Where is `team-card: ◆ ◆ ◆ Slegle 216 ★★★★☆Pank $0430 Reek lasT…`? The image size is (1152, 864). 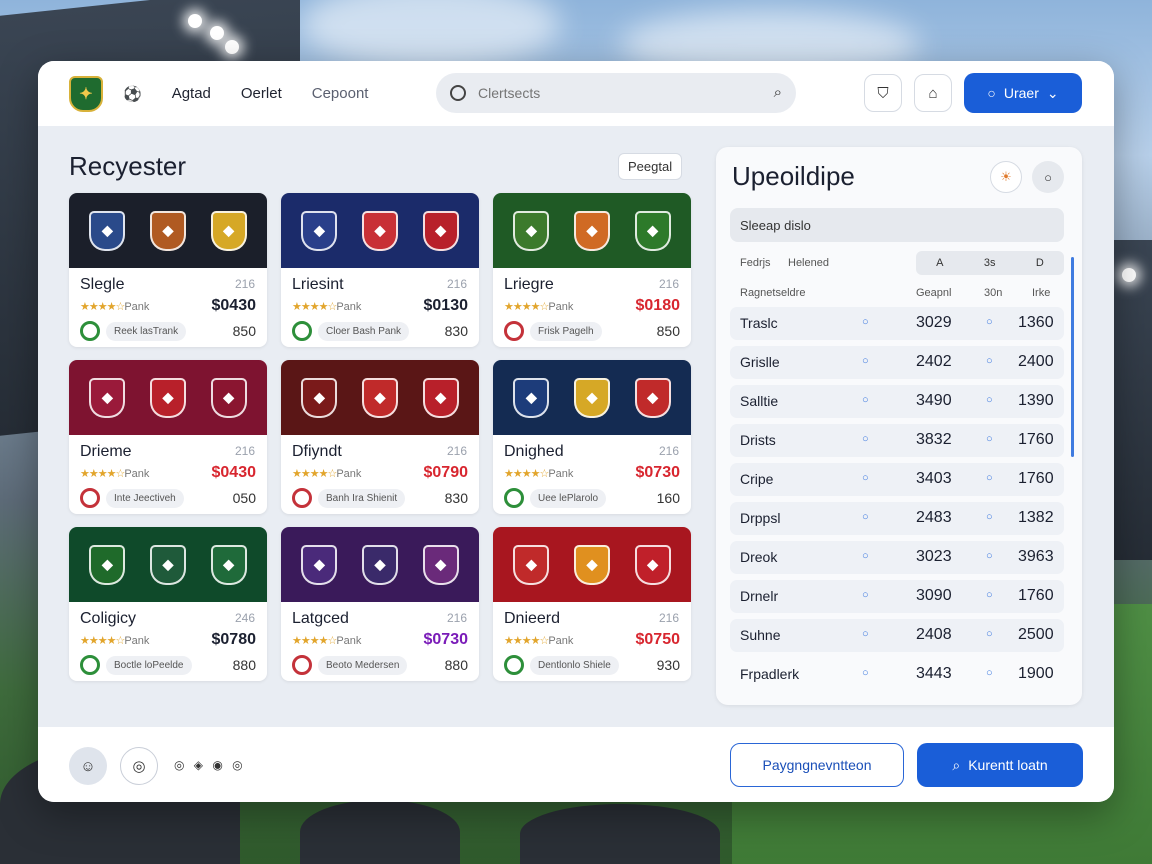
team-card: ◆ ◆ ◆ Slegle 216 ★★★★☆Pank $0430 Reek lasT… is located at coordinates (168, 270).